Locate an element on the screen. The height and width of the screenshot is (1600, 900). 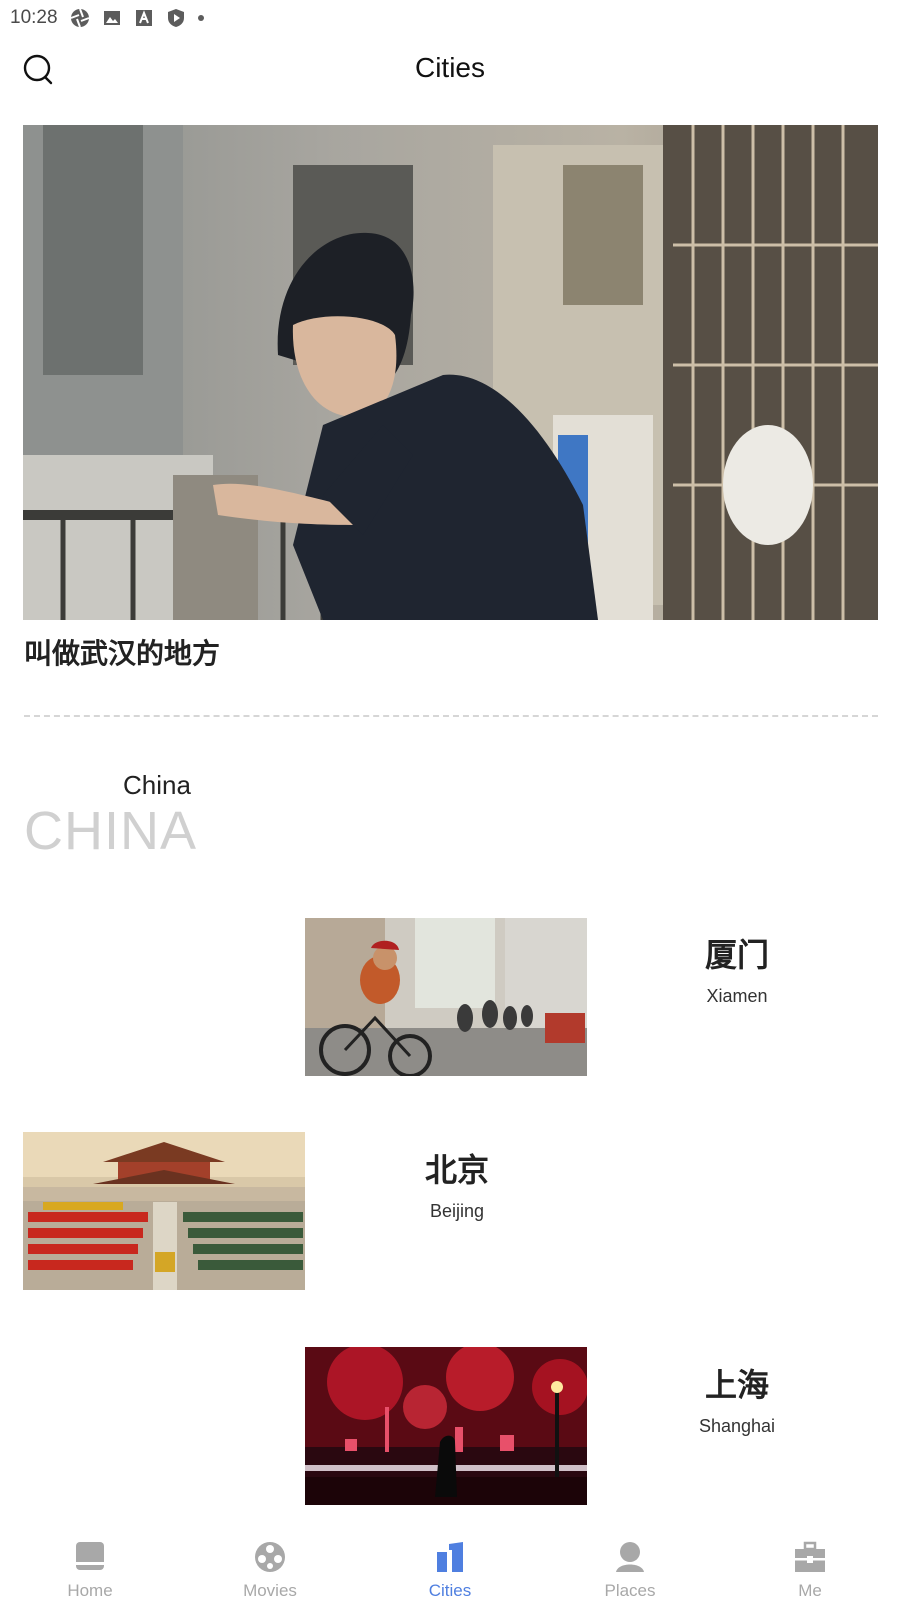
nav-label: Home is located at coordinates (90, 1590).